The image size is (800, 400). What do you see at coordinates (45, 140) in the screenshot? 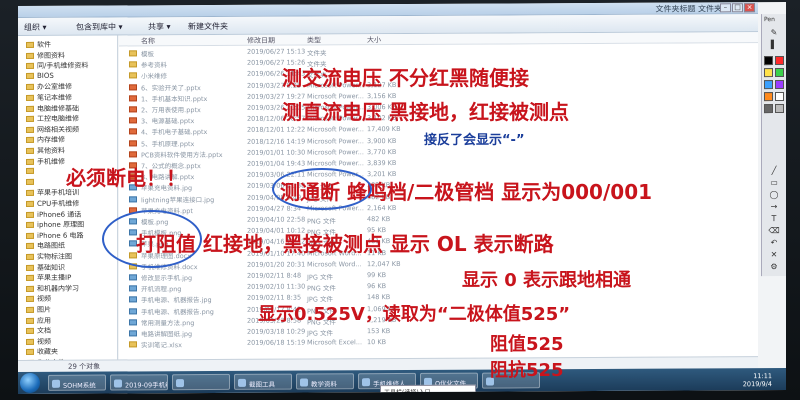
I see `nav-item: 内存维修` at bounding box center [45, 140].